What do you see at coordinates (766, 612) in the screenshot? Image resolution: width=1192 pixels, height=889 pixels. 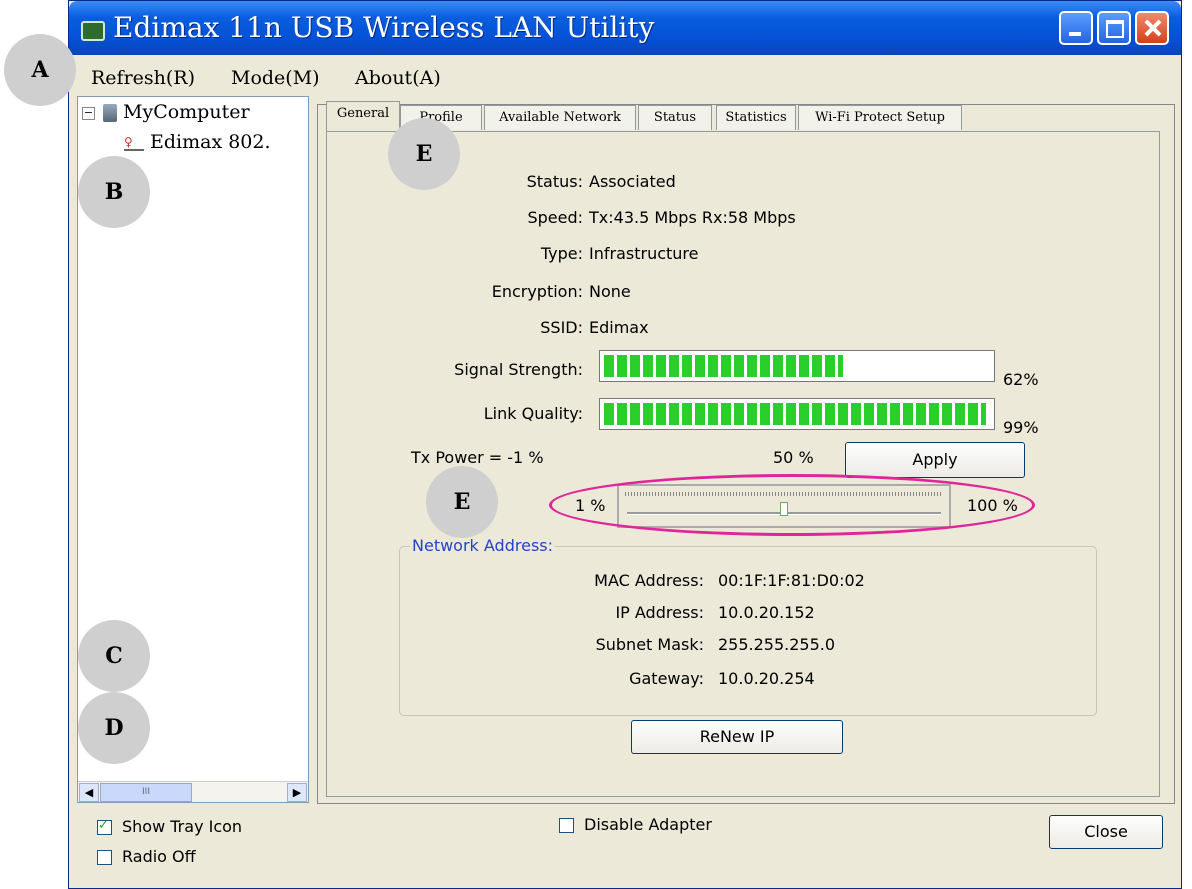 I see `ip-address-value: 10.0.20.152` at bounding box center [766, 612].